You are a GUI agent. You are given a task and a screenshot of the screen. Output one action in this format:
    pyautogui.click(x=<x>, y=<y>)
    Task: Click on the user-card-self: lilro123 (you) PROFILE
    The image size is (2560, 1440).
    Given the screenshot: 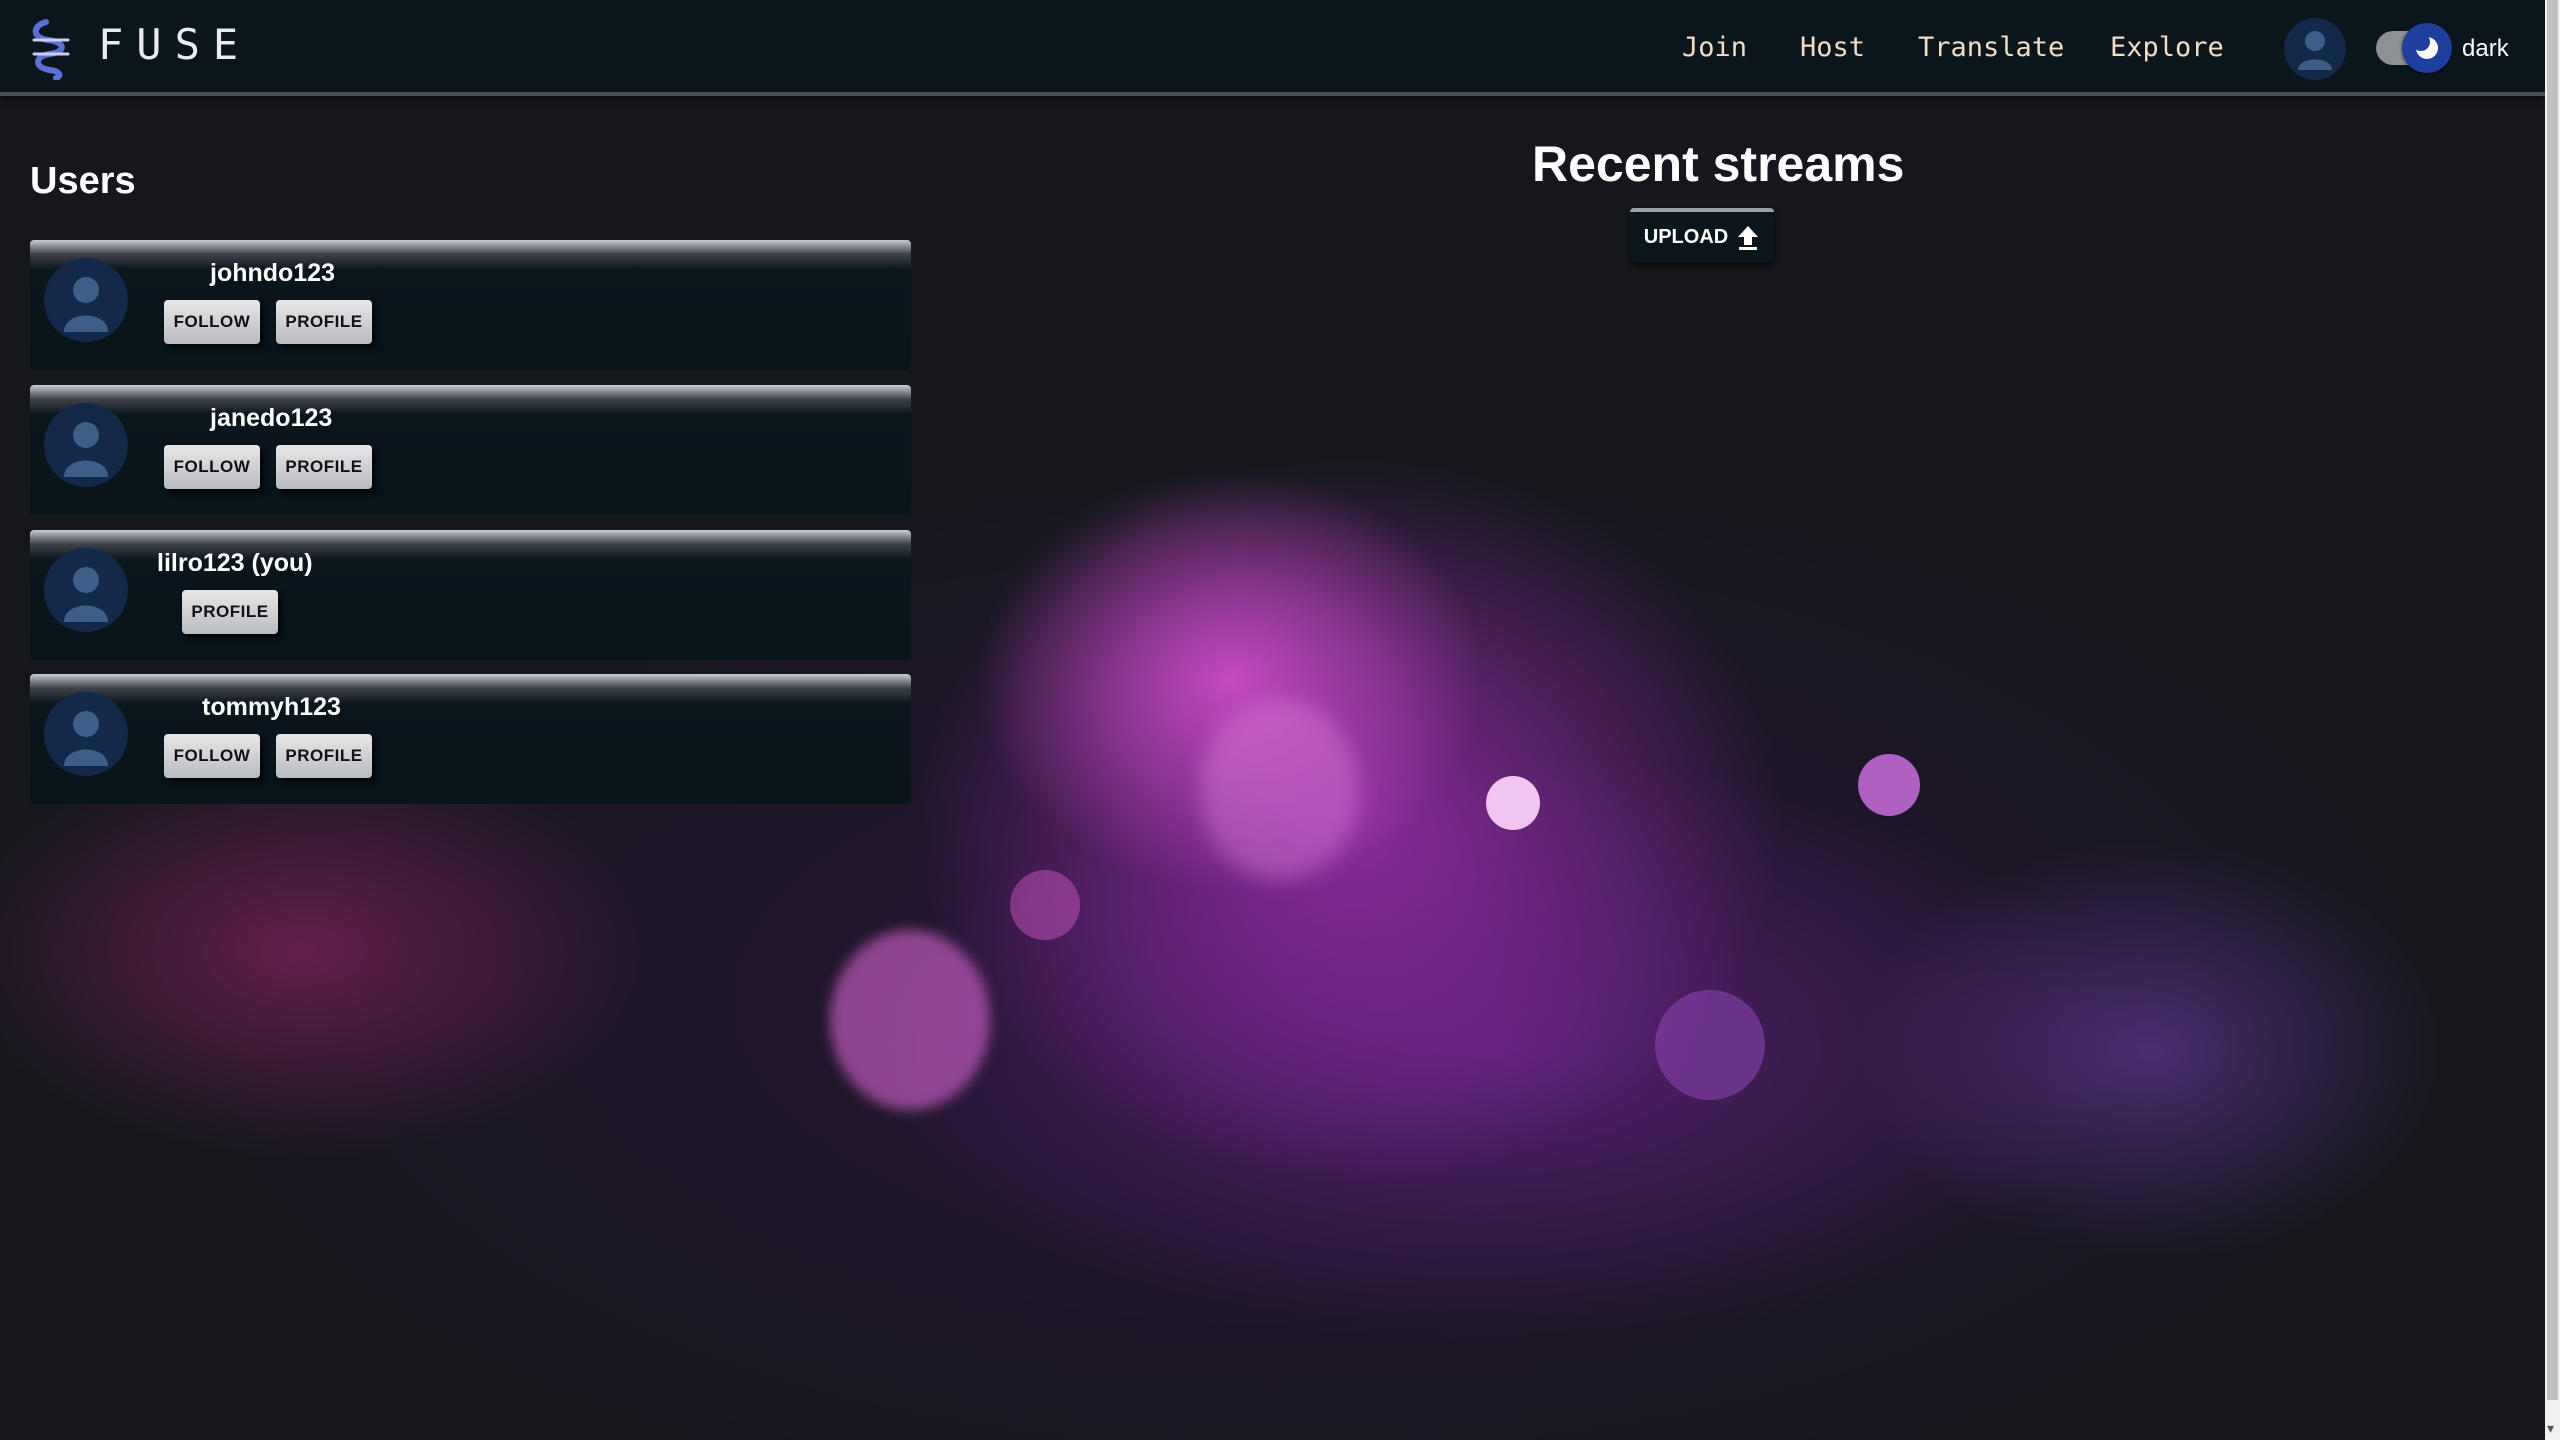 What is the action you would take?
    pyautogui.click(x=470, y=595)
    